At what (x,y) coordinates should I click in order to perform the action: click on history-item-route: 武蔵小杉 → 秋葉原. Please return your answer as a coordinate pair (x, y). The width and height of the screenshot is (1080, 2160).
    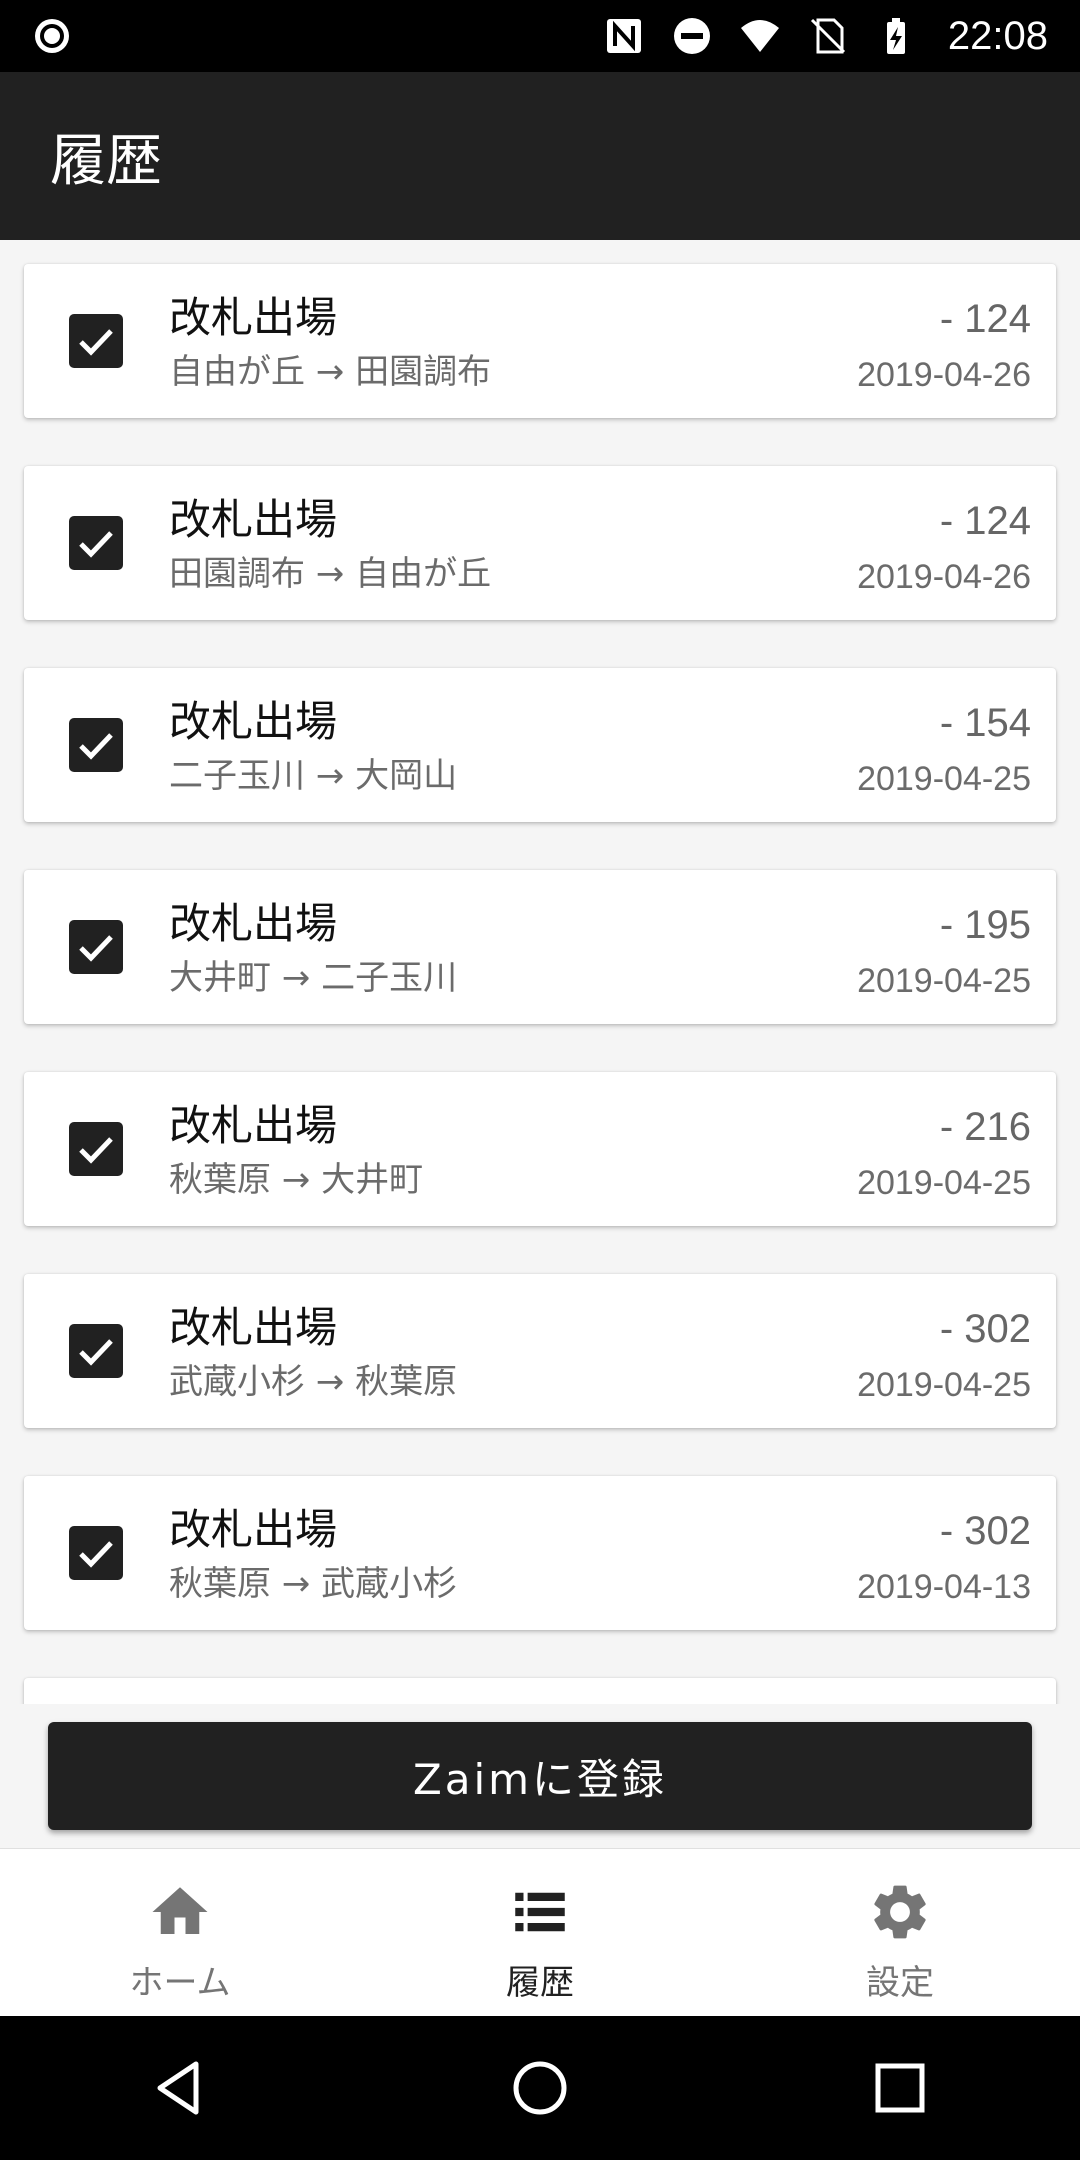
    Looking at the image, I should click on (313, 1382).